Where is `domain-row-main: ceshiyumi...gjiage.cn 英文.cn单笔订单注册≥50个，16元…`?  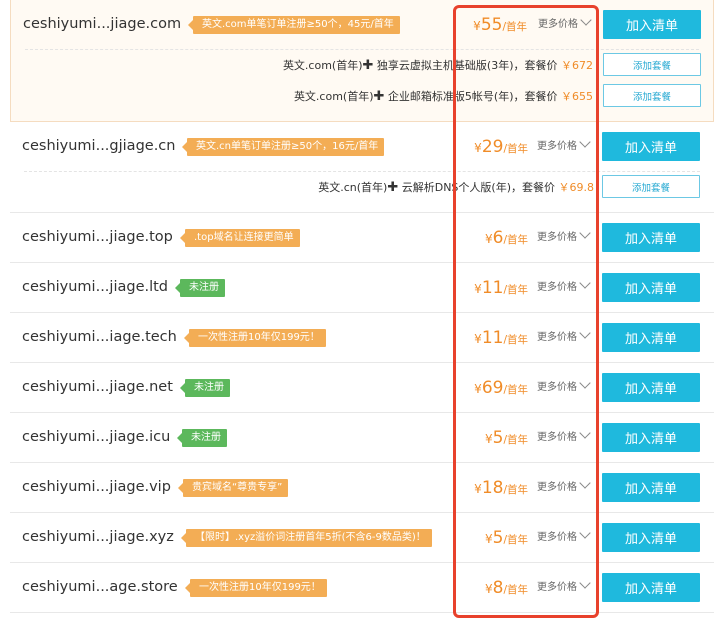
domain-row-main: ceshiyumi...gjiage.cn 英文.cn单笔订单注册≥50个，16元… is located at coordinates (362, 146).